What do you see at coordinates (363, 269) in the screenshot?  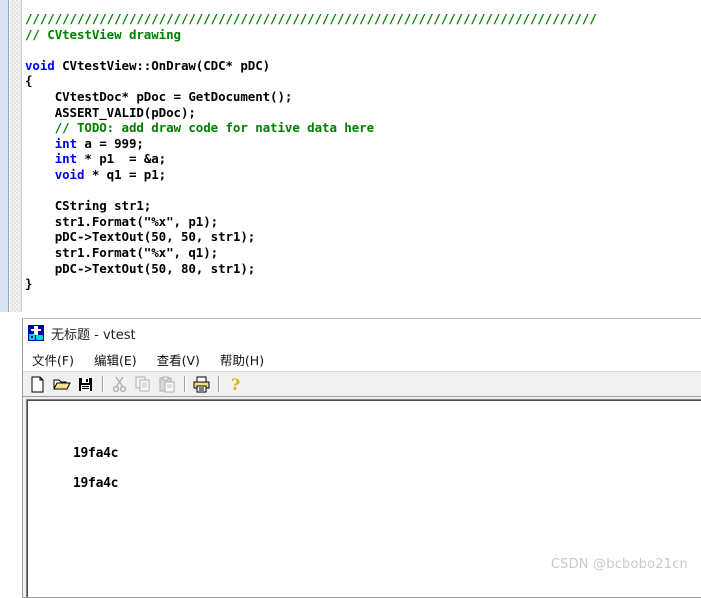 I see `code-line-17: pDC->TextOut(50, 80, str1);` at bounding box center [363, 269].